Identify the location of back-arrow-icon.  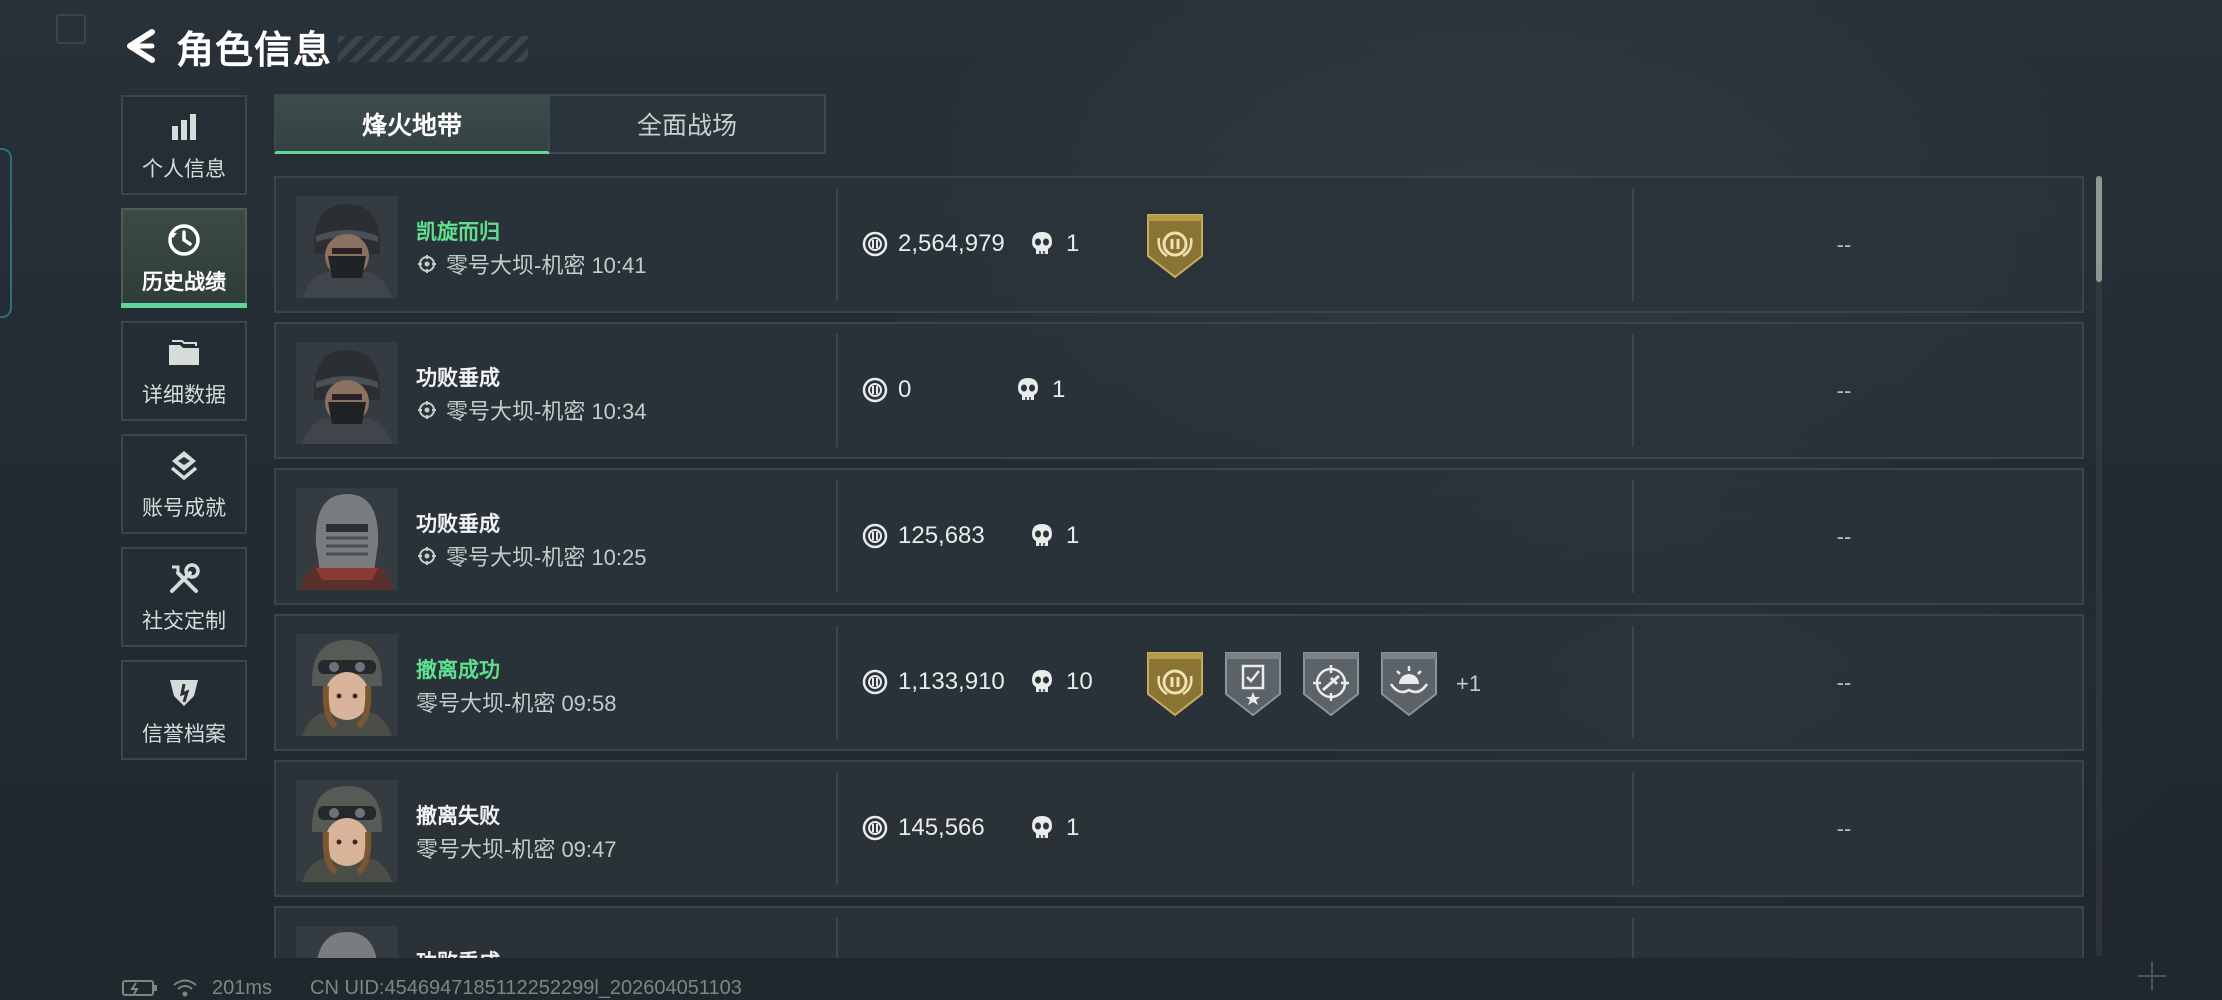
(141, 46).